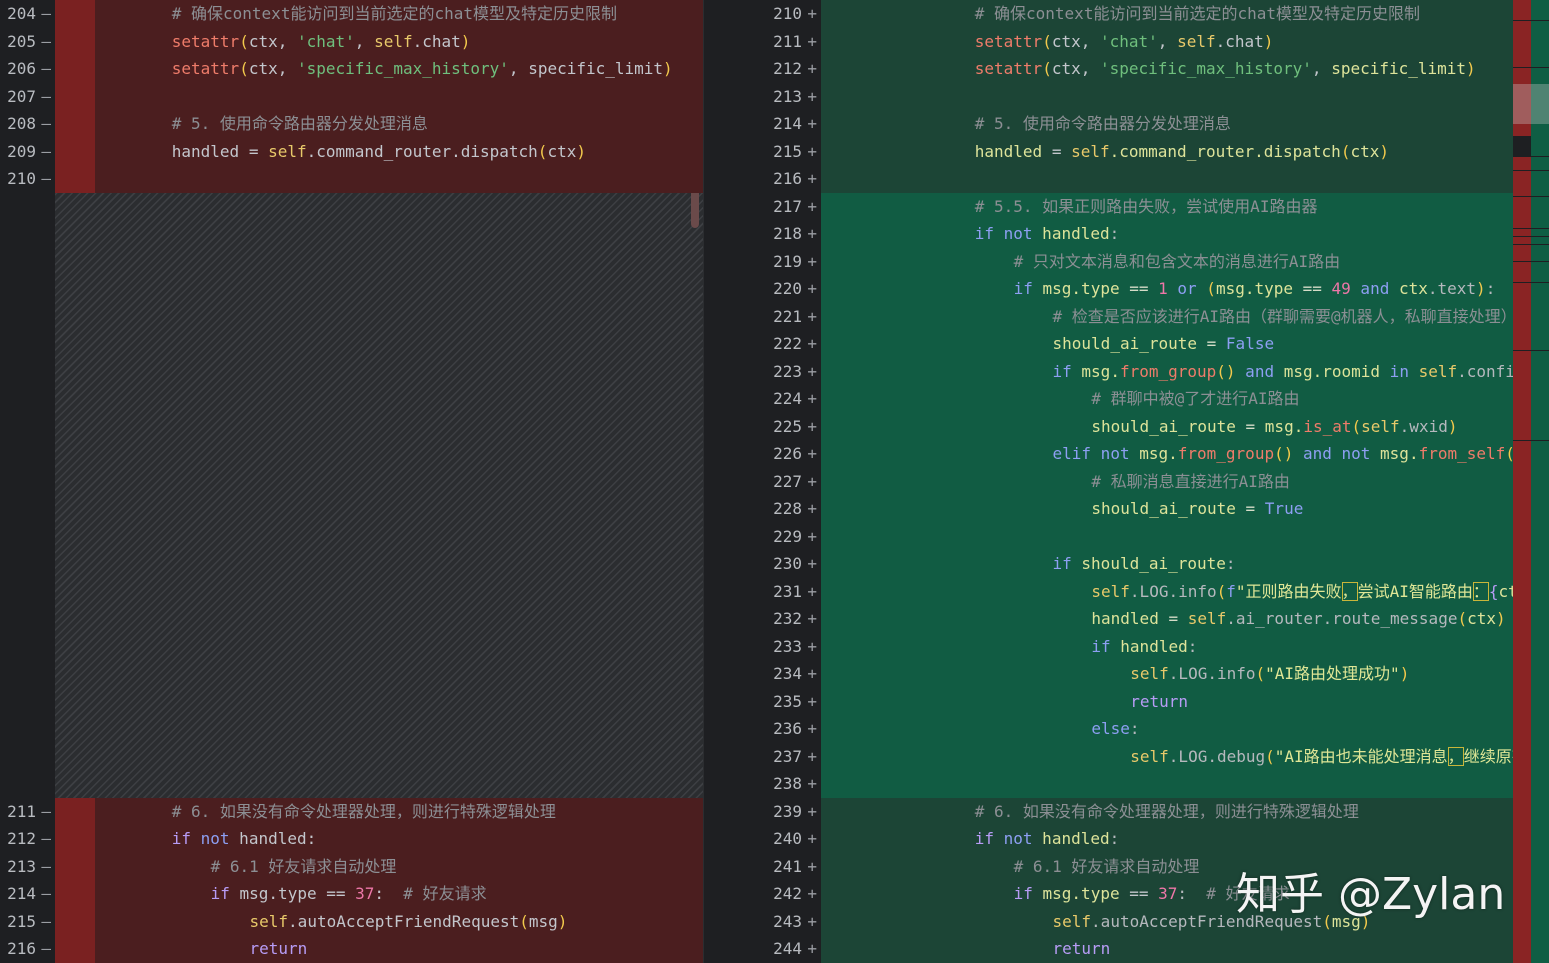  What do you see at coordinates (783, 894) in the screenshot?
I see `line-gutter: 242 +` at bounding box center [783, 894].